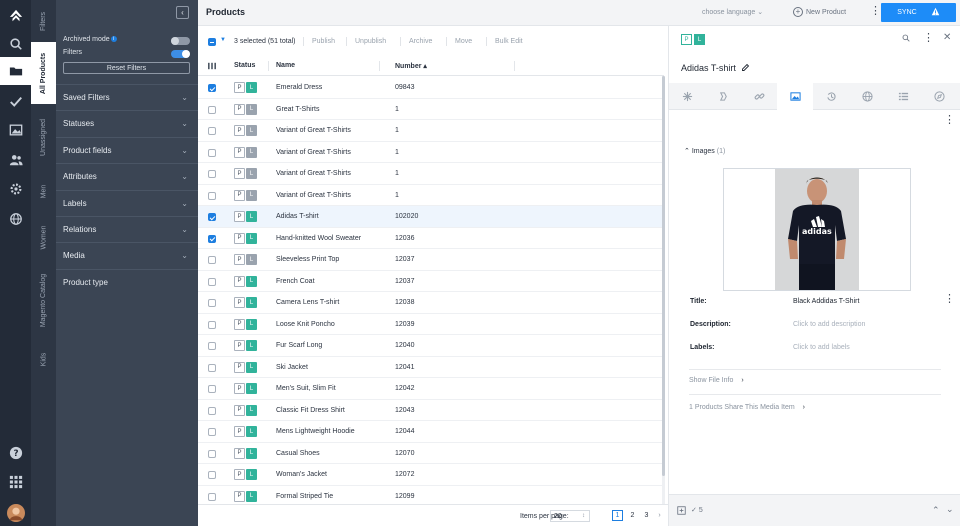 The image size is (960, 526). I want to click on new-product-button: + New Product, so click(819, 12).